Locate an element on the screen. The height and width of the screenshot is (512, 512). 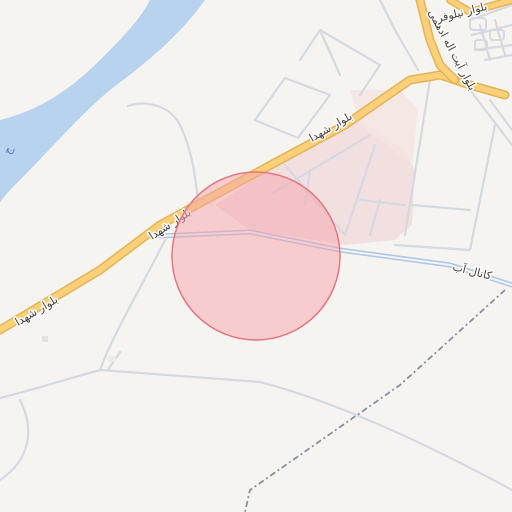
highlight-circle is located at coordinates (256, 256).